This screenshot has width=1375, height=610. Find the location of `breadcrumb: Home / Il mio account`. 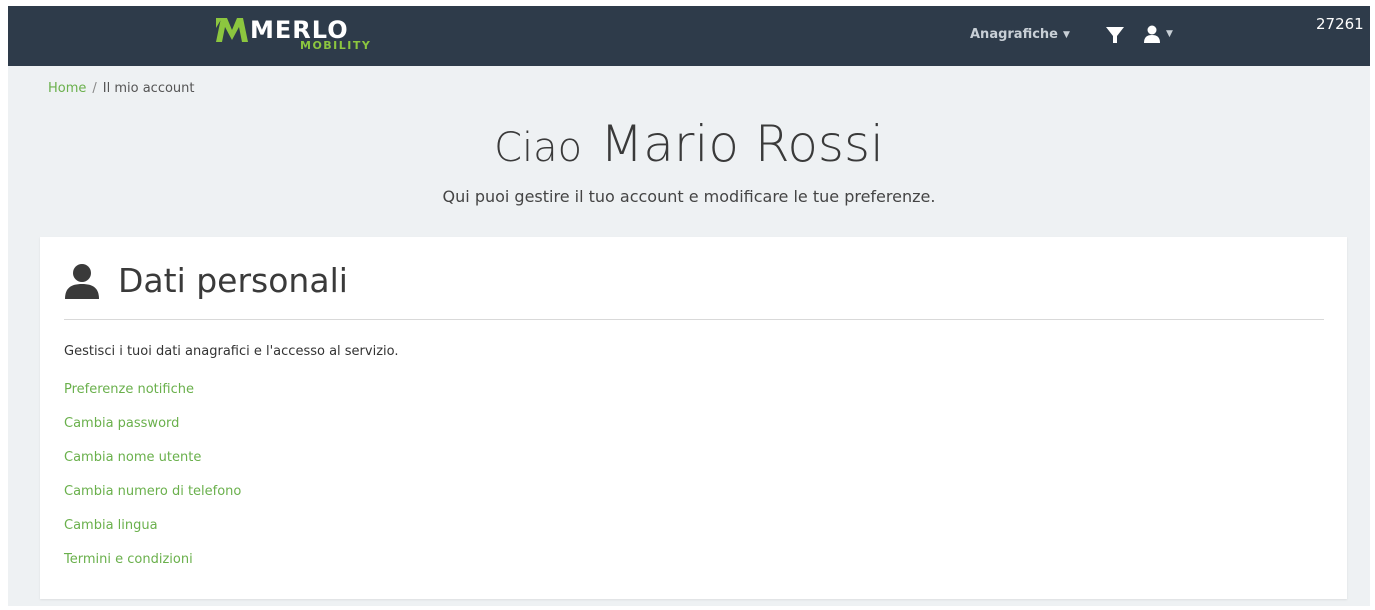

breadcrumb: Home / Il mio account is located at coordinates (121, 89).